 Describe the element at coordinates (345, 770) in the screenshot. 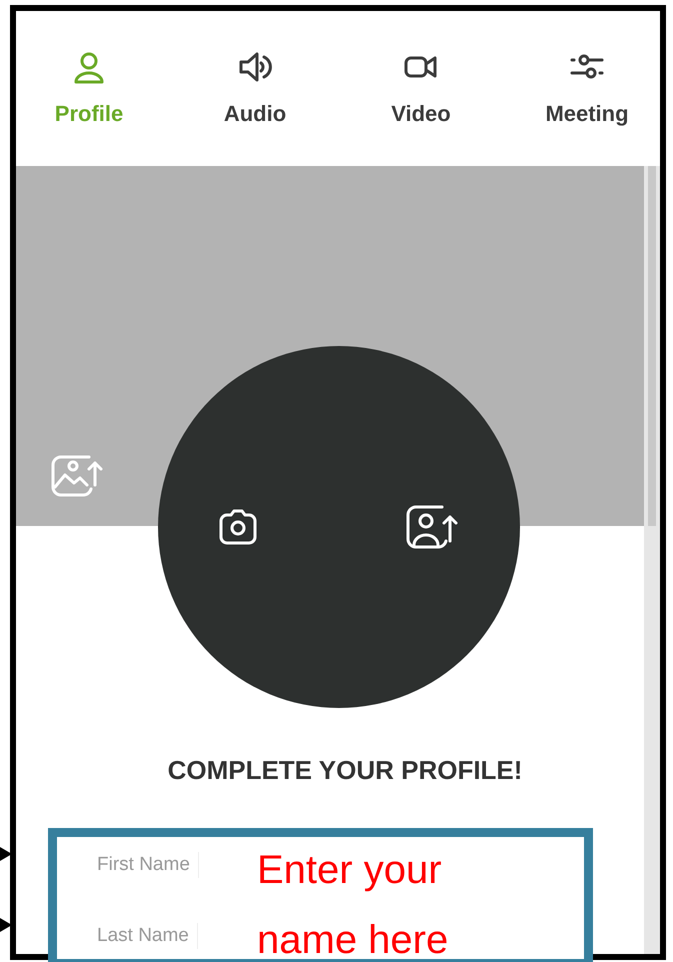

I see `profile-heading: COMPLETE YOUR PROFILE!` at that location.